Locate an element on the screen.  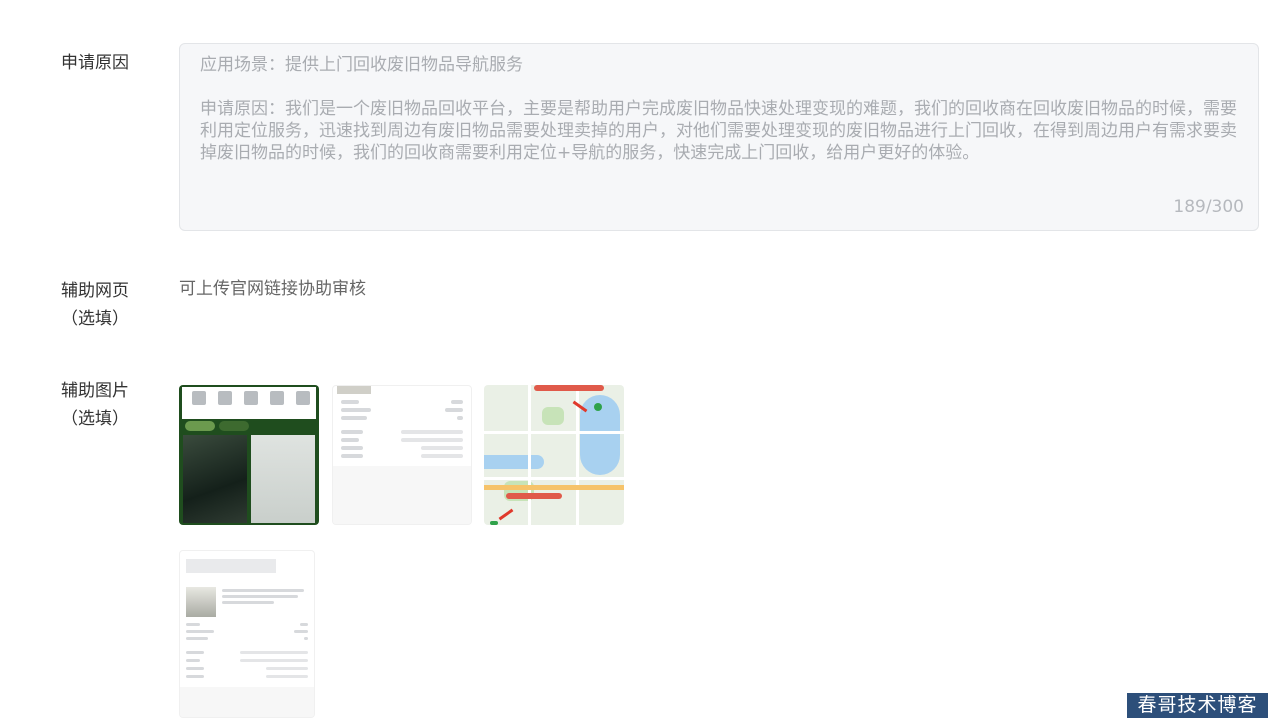
image-thumbnail-map is located at coordinates (554, 455).